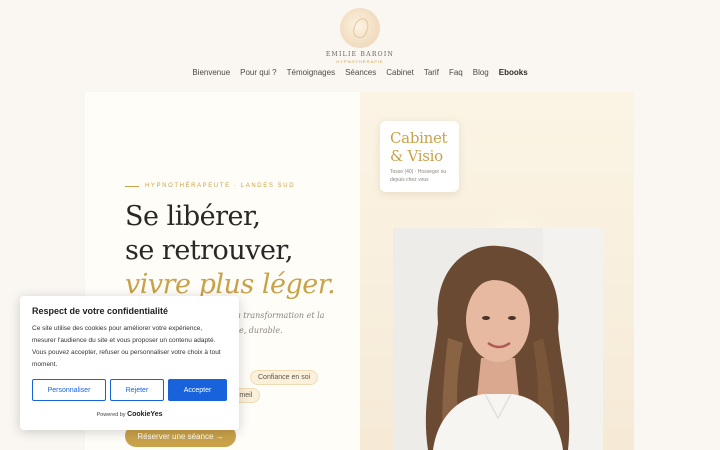  What do you see at coordinates (220, 186) in the screenshot?
I see `eyebrow-text: HYPNOTHÉRAPEUTE · LANDES SUD` at bounding box center [220, 186].